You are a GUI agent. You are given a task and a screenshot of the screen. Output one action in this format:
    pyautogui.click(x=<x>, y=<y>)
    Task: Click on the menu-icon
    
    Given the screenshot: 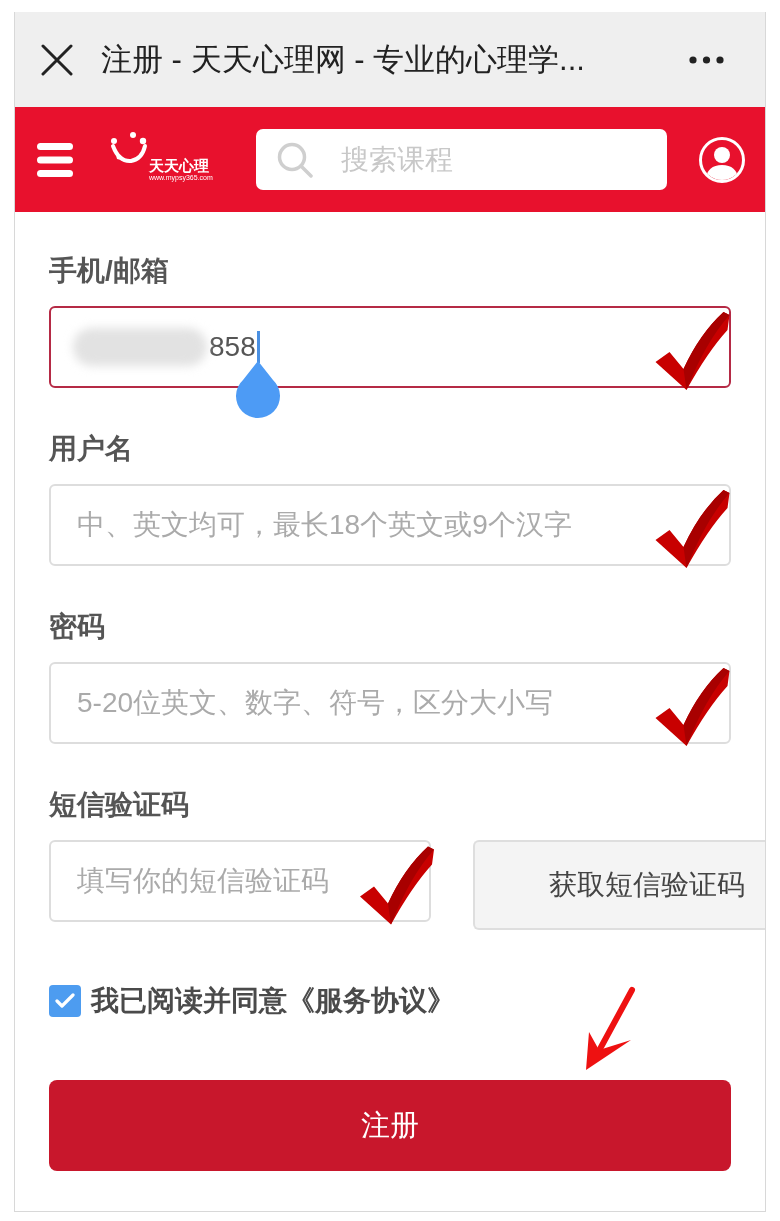 What is the action you would take?
    pyautogui.click(x=55, y=159)
    